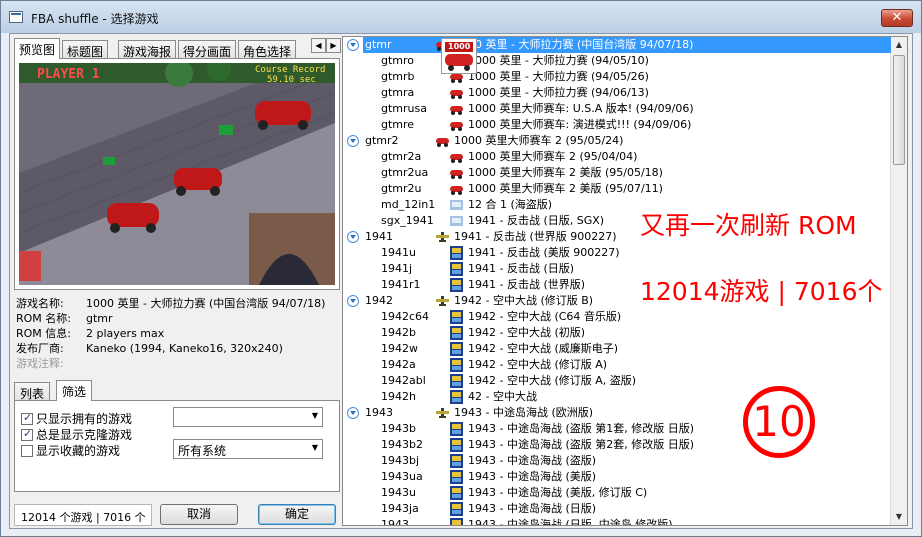 Image resolution: width=922 pixels, height=537 pixels. Describe the element at coordinates (400, 508) in the screenshot. I see `rom-id: 1943ja` at that location.